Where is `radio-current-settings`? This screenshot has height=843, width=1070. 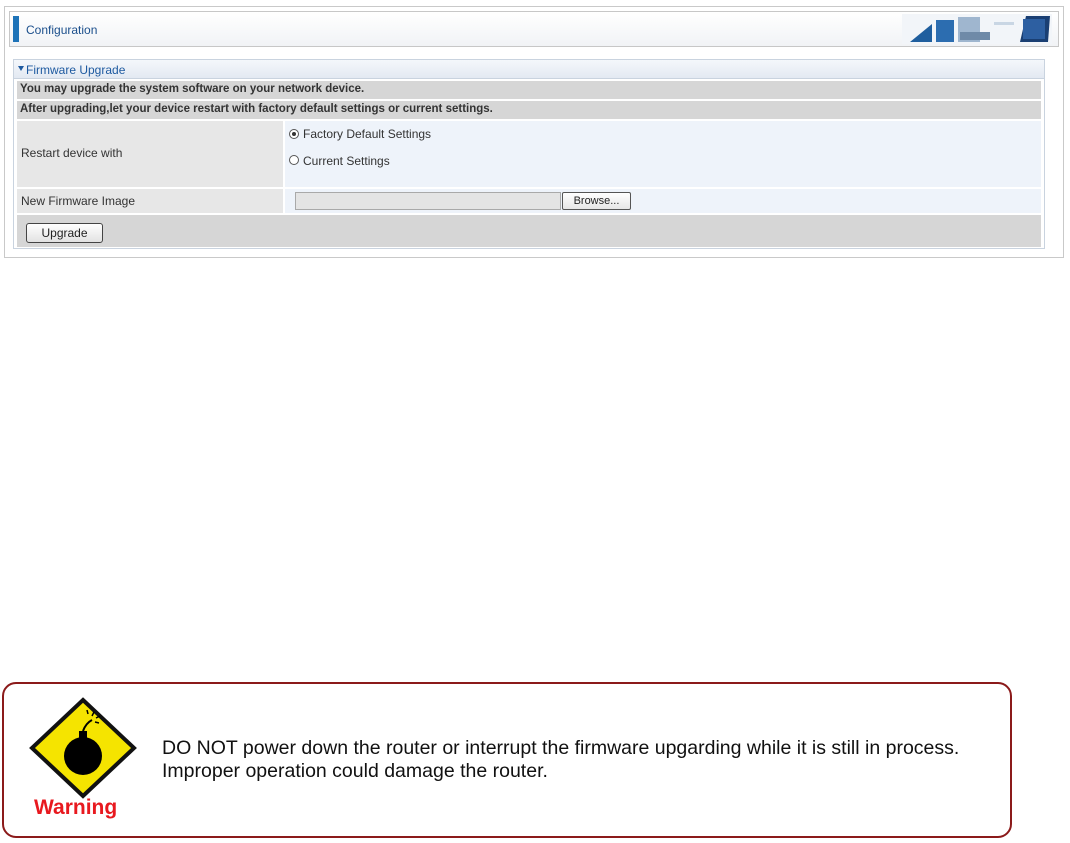 radio-current-settings is located at coordinates (294, 160).